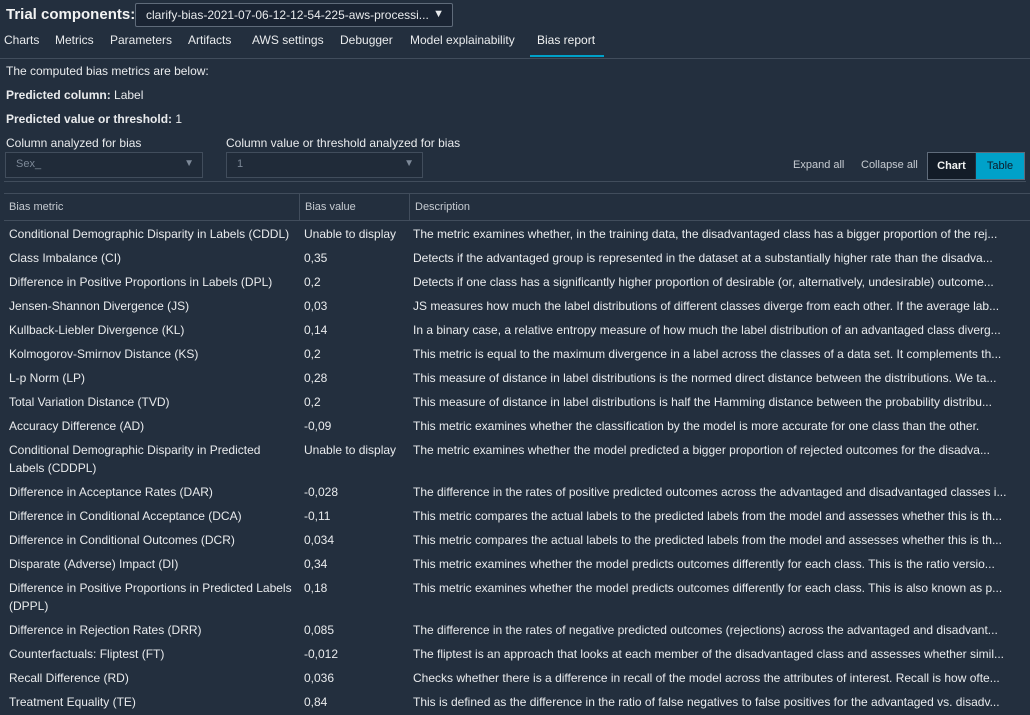  Describe the element at coordinates (94, 564) in the screenshot. I see `metric-cell: Disparate (Adverse) Impact (DI)` at that location.